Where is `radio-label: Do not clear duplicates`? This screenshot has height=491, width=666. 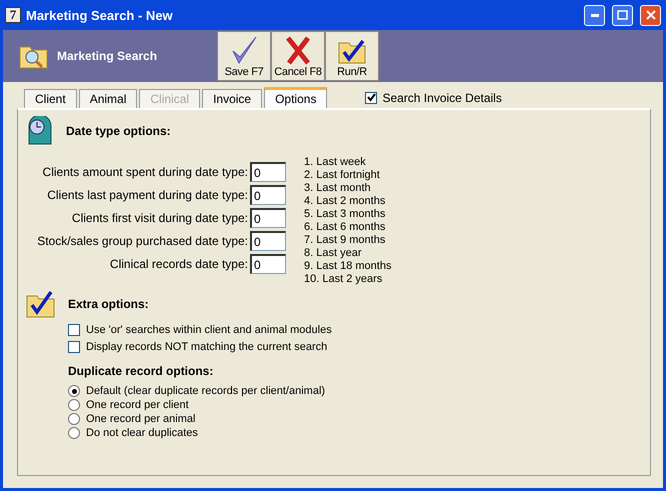
radio-label: Do not clear duplicates is located at coordinates (142, 433).